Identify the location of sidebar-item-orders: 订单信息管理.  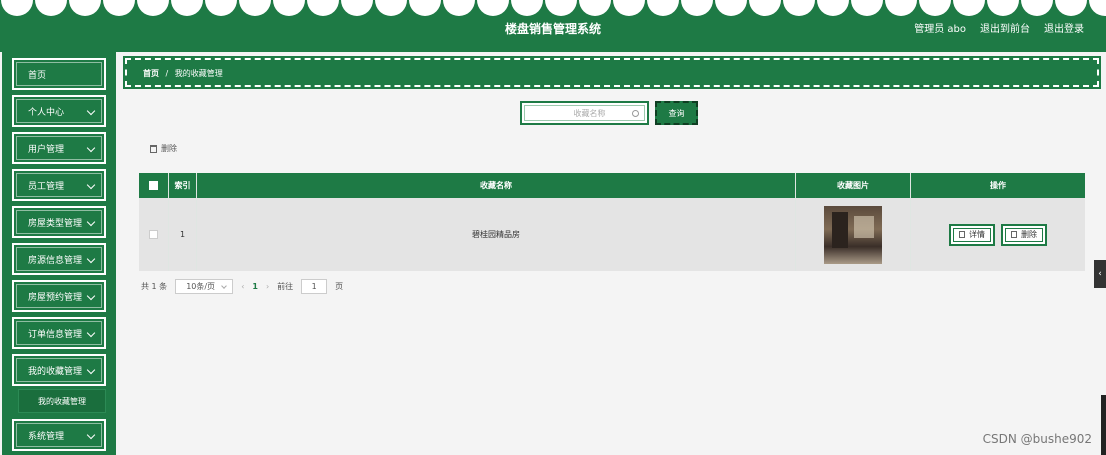
(59, 333).